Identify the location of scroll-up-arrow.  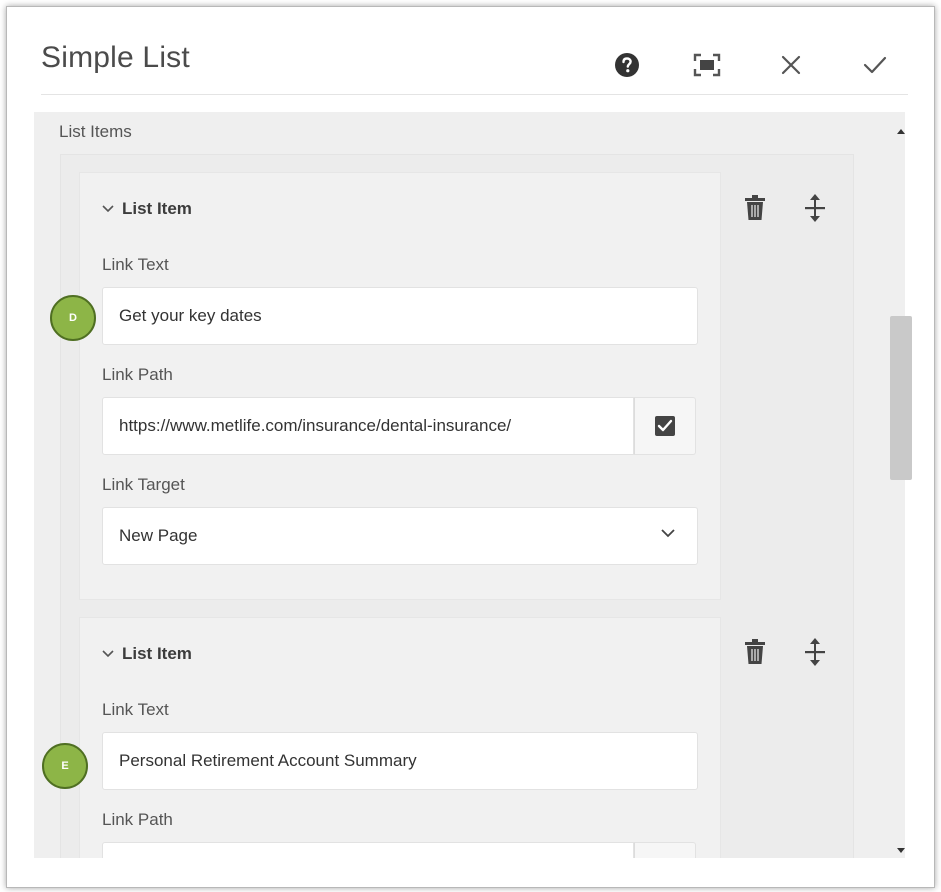
(901, 131).